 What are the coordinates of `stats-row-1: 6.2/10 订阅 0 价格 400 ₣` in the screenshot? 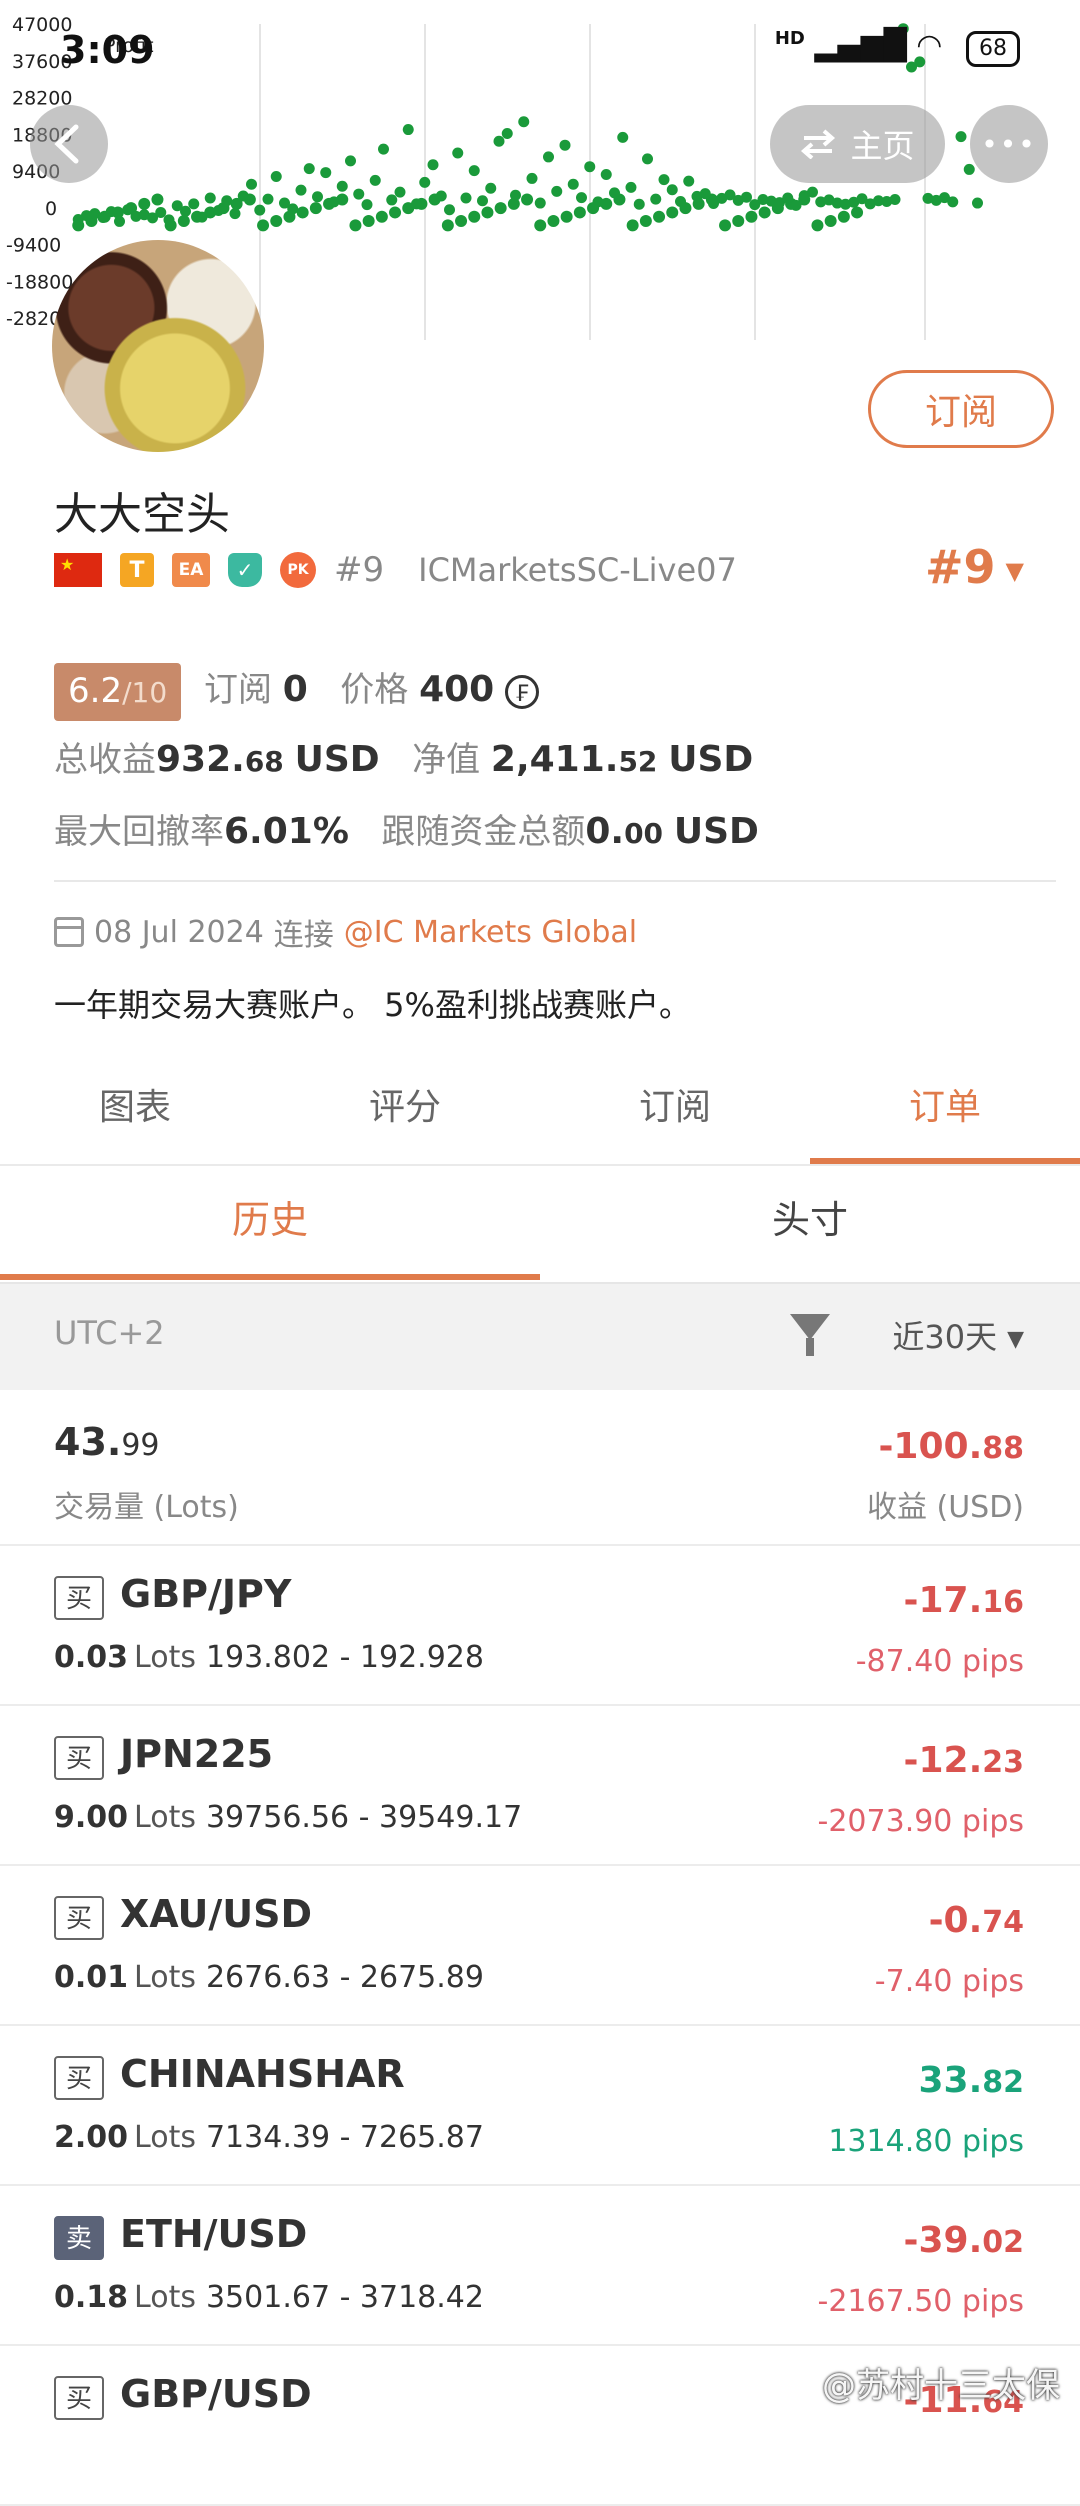 It's located at (406, 690).